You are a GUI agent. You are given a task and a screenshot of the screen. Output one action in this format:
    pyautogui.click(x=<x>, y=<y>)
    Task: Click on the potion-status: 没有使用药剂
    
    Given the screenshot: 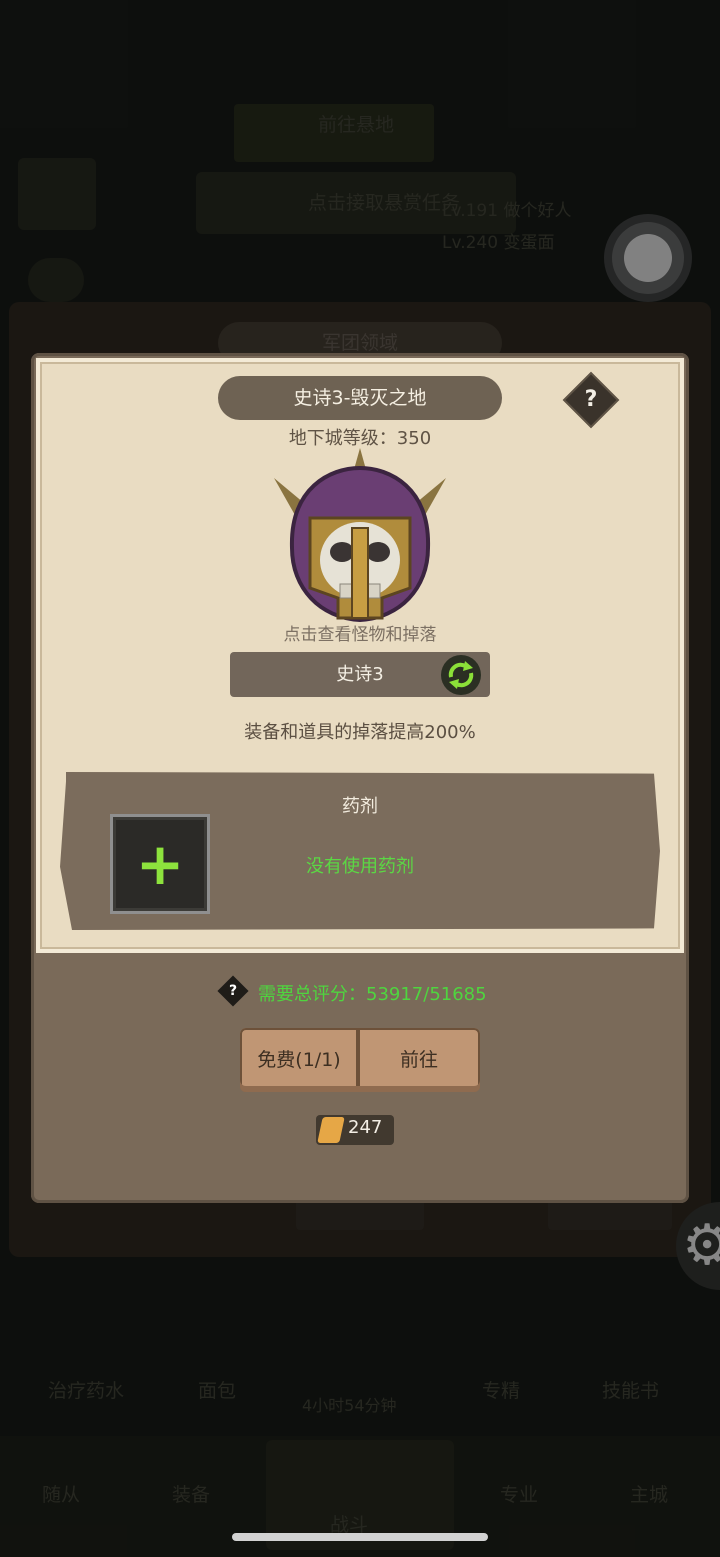 What is the action you would take?
    pyautogui.click(x=360, y=866)
    